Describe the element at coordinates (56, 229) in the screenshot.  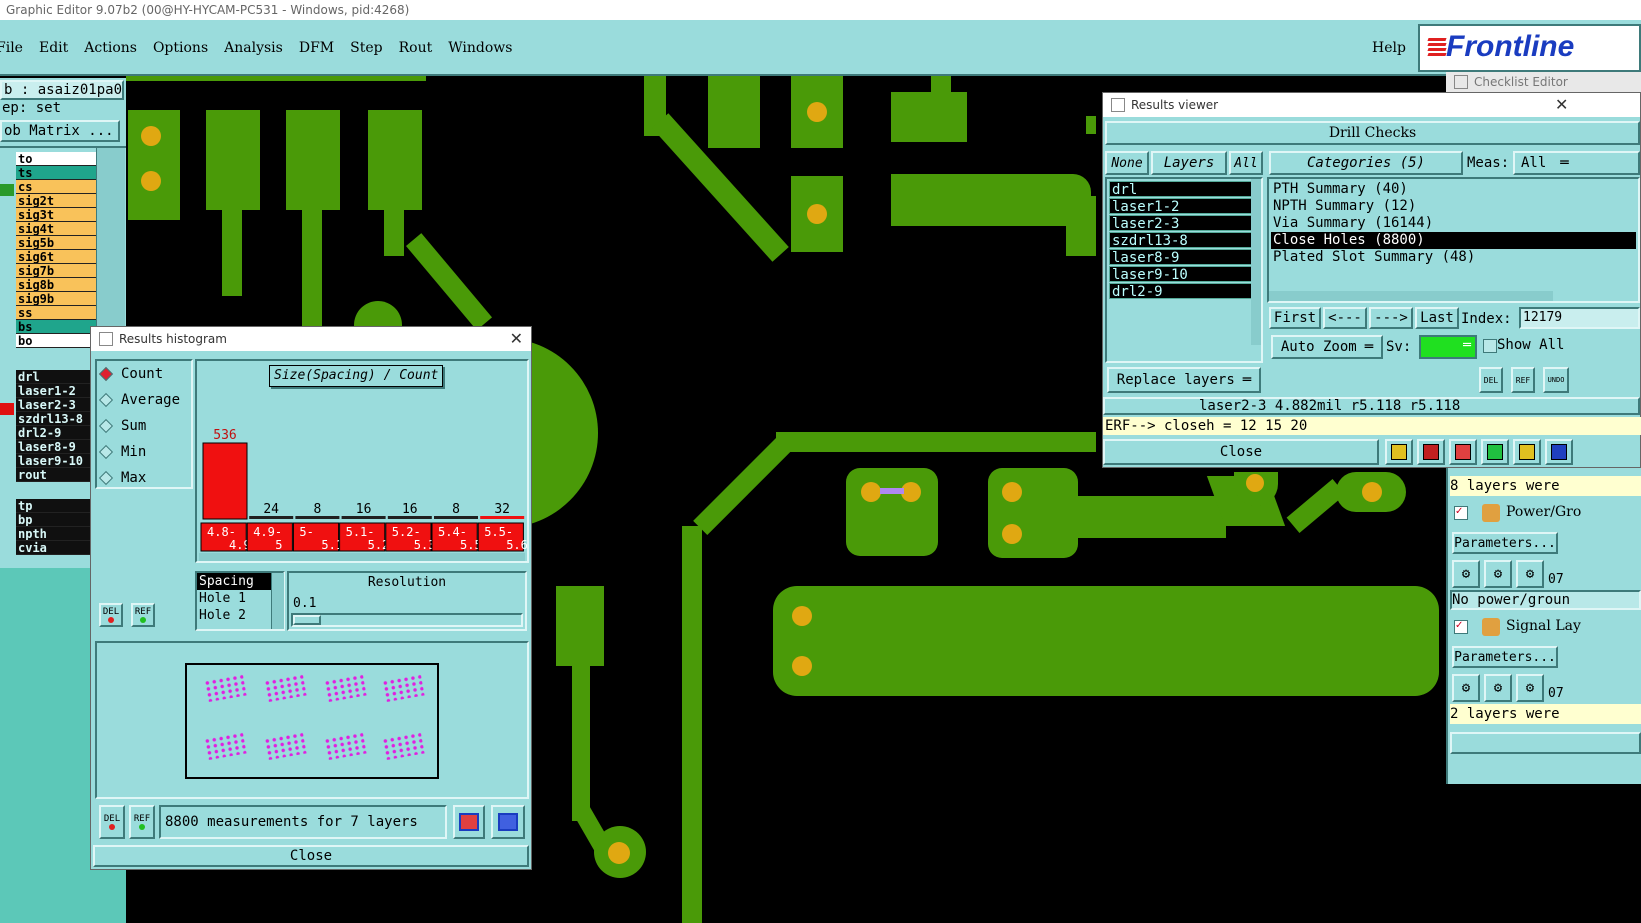
I see `layer-row-sig4t: sig4t` at that location.